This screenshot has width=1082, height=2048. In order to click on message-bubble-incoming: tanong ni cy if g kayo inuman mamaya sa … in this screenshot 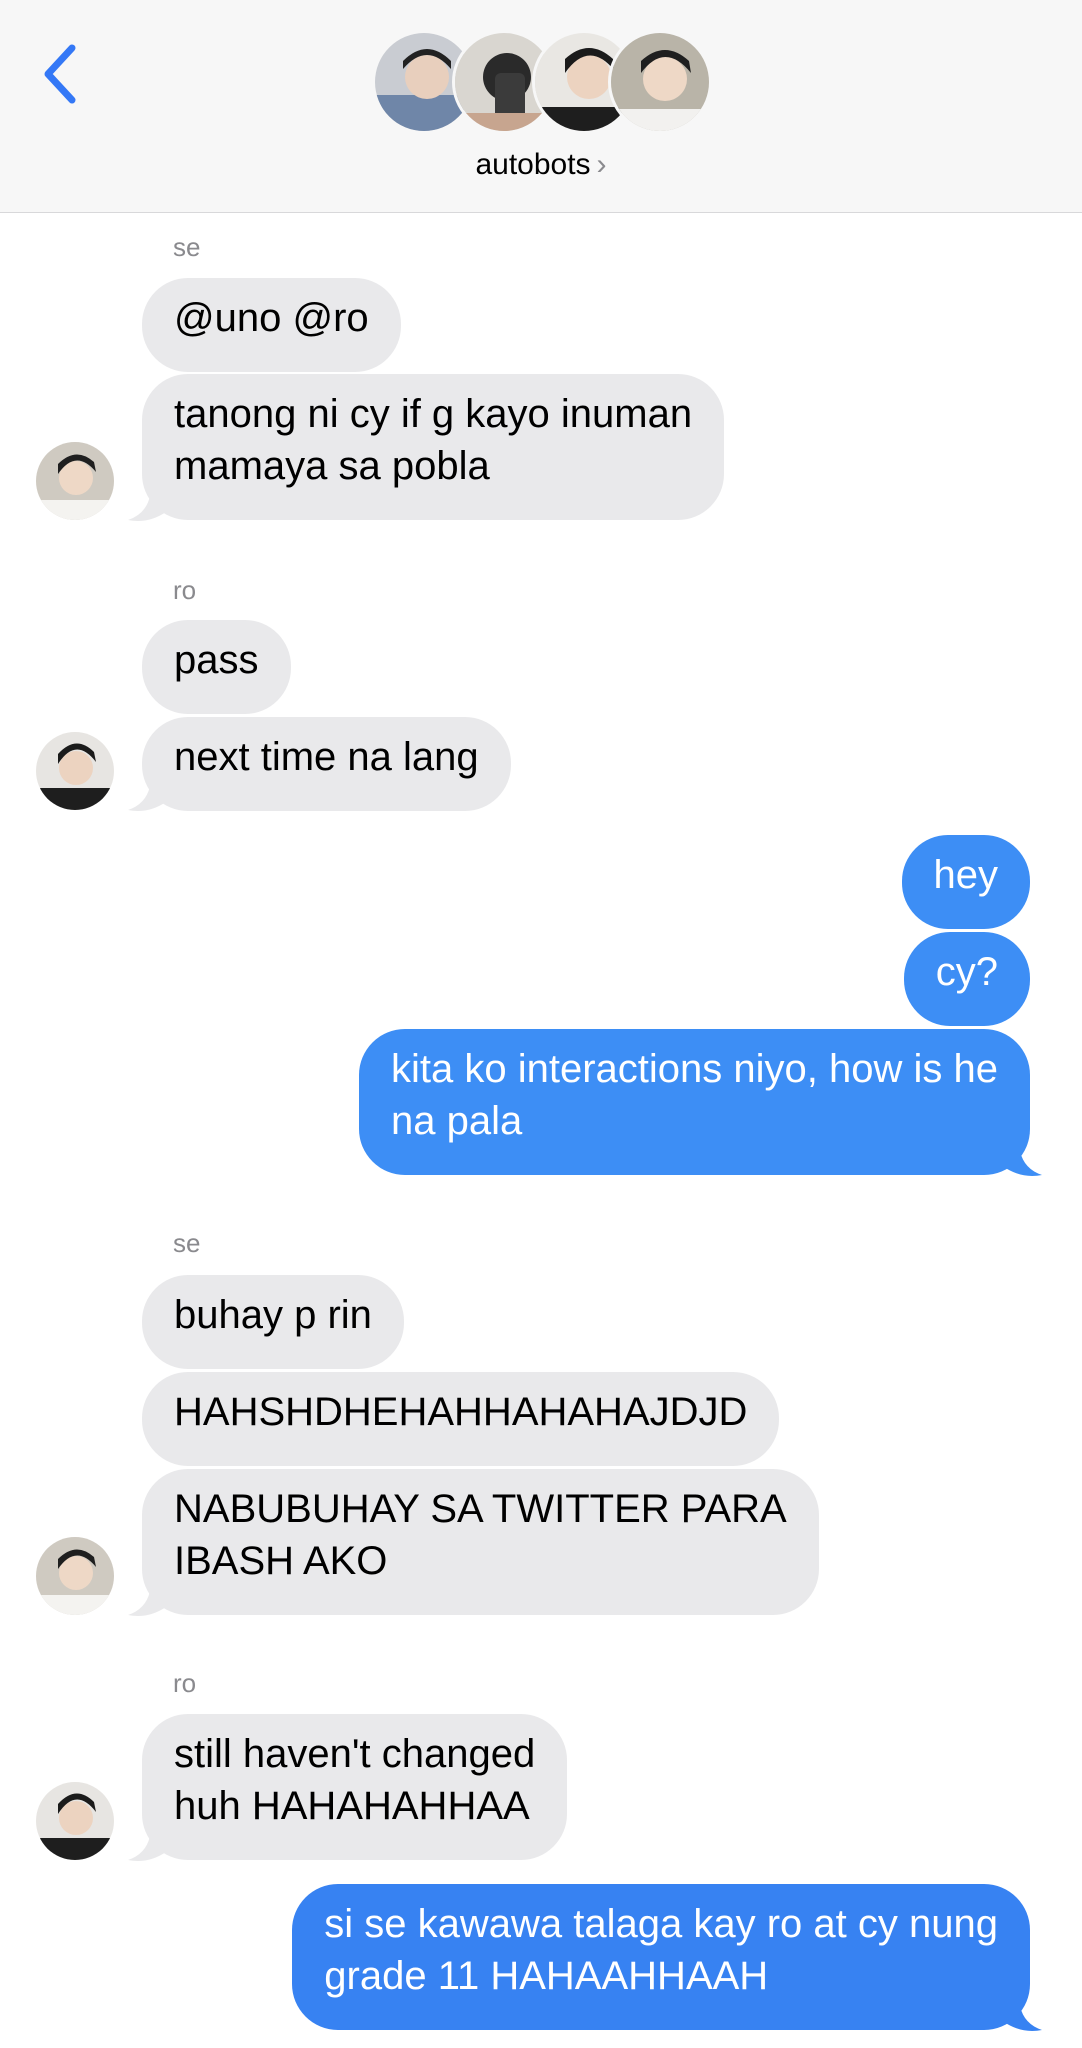, I will do `click(433, 447)`.